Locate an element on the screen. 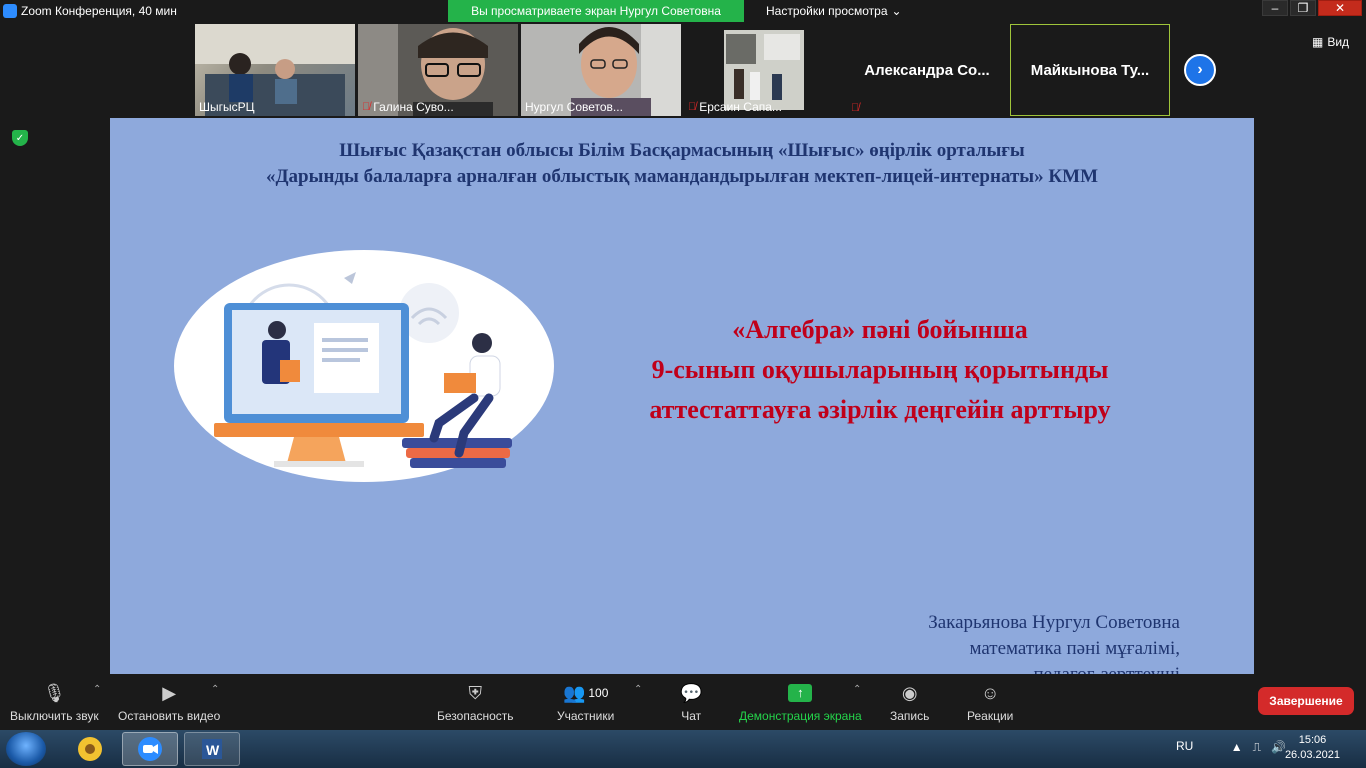 The height and width of the screenshot is (768, 1366). view-options-button: Настройки просмотра ⌄ is located at coordinates (834, 11).